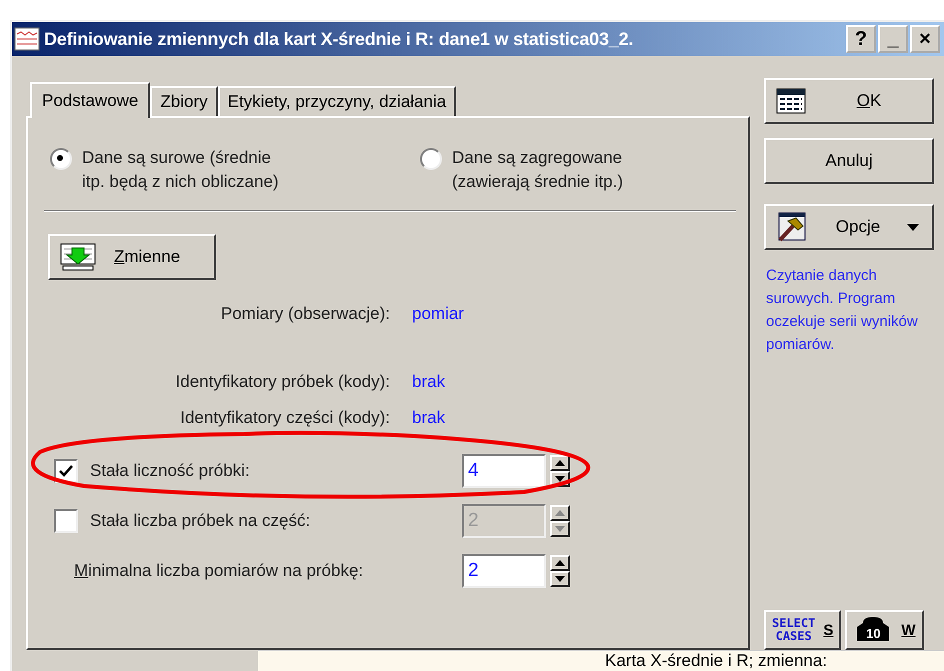 This screenshot has height=671, width=944. What do you see at coordinates (791, 227) in the screenshot?
I see `hammer-icon` at bounding box center [791, 227].